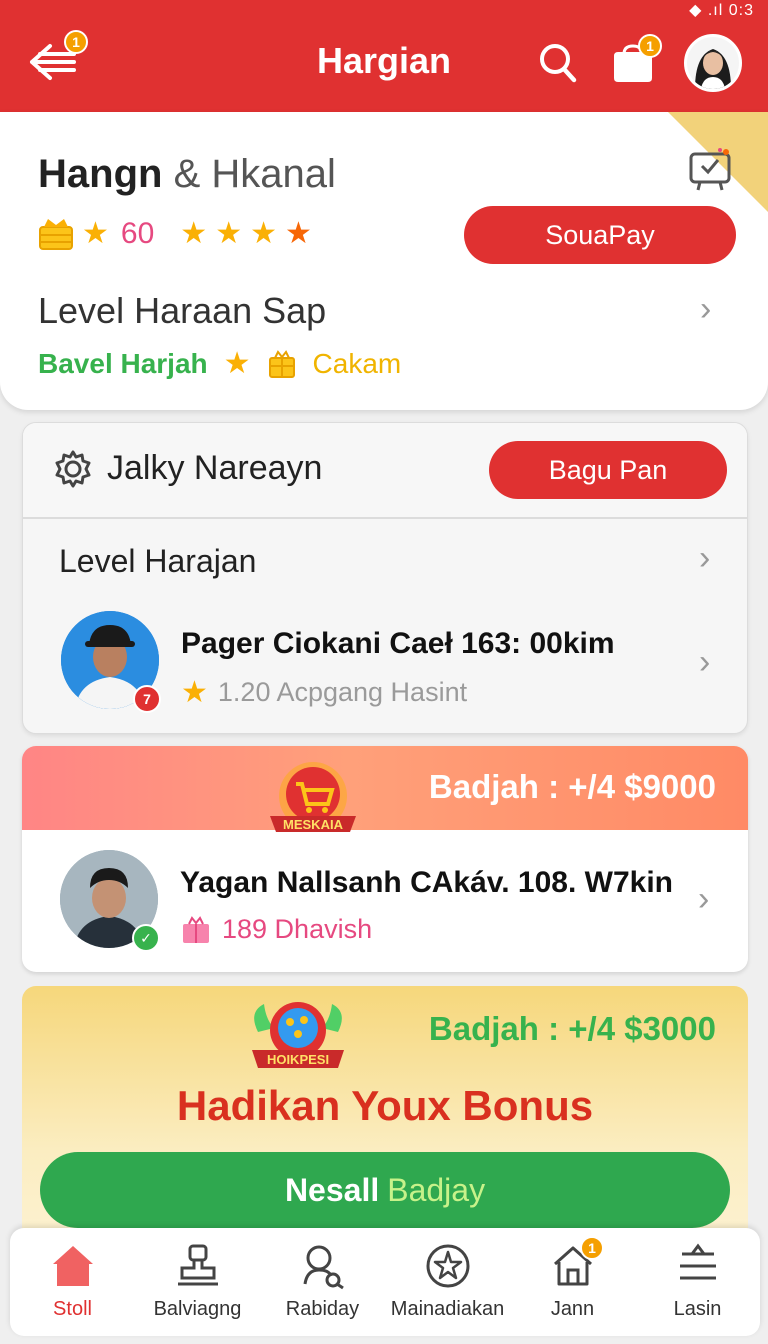 The width and height of the screenshot is (768, 1344). What do you see at coordinates (298, 1038) in the screenshot?
I see `trophy-emblem-icon: HOIKPESI` at bounding box center [298, 1038].